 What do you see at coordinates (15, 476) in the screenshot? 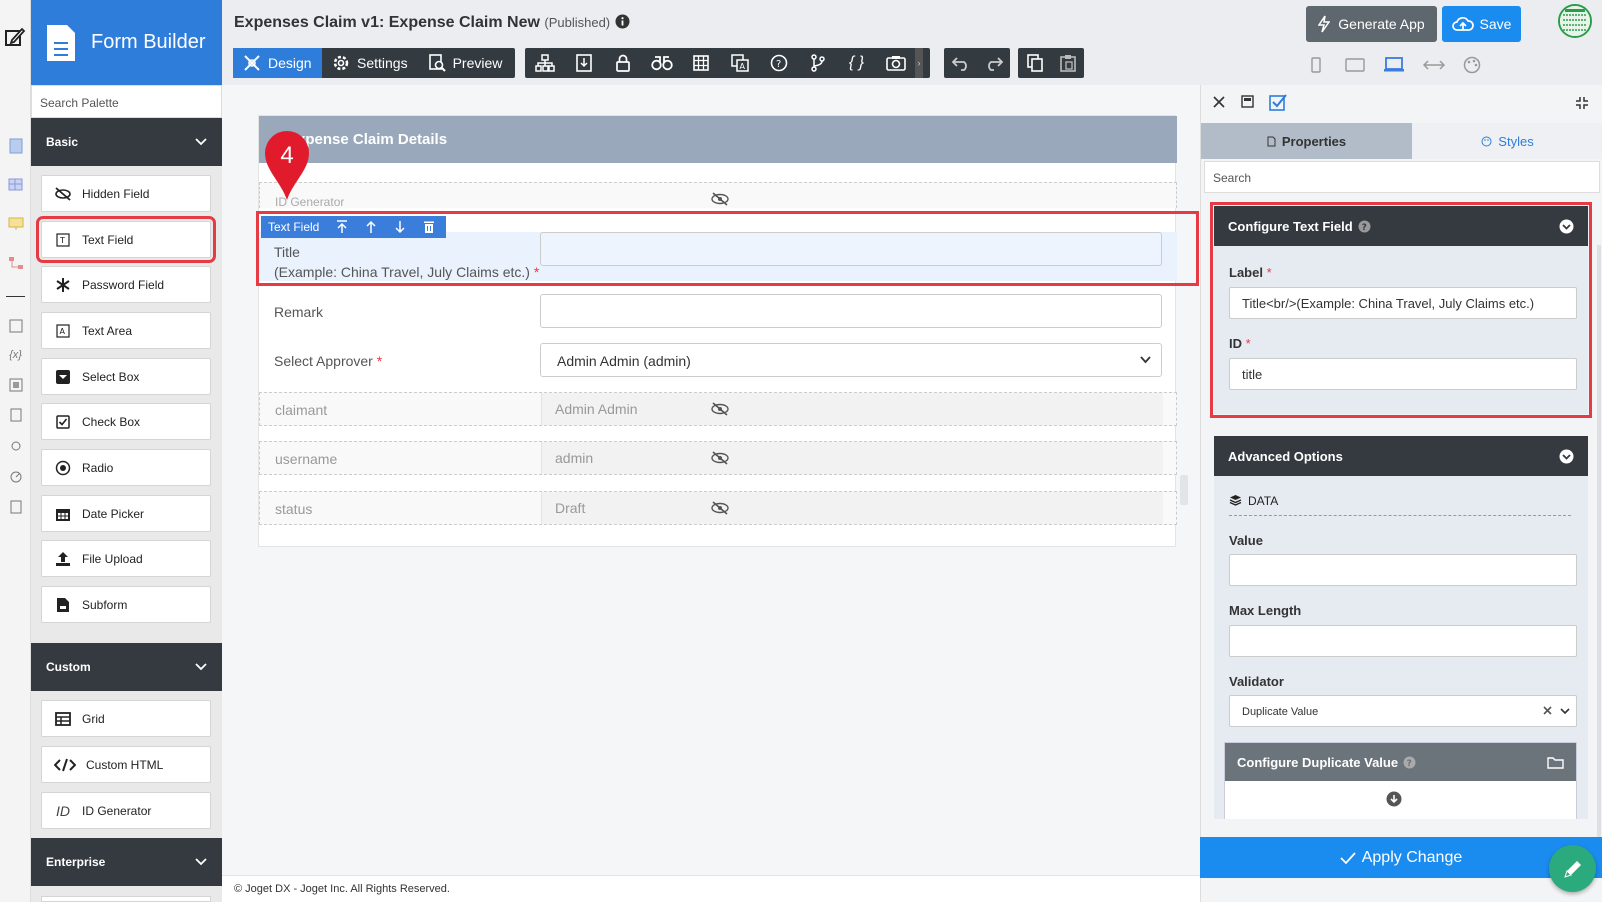
I see `gauge-icon` at bounding box center [15, 476].